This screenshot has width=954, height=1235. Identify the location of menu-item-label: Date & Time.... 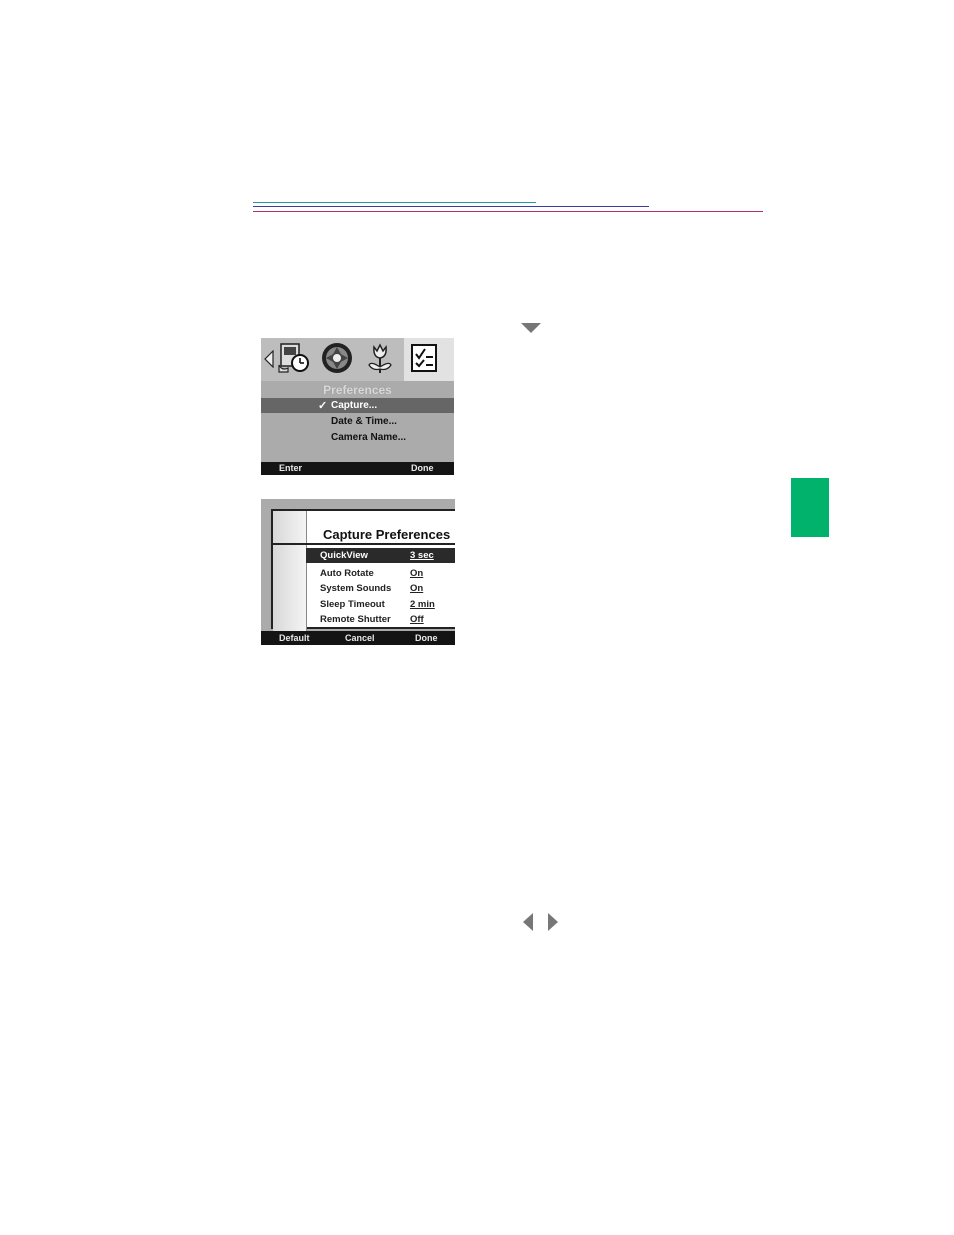
(364, 421).